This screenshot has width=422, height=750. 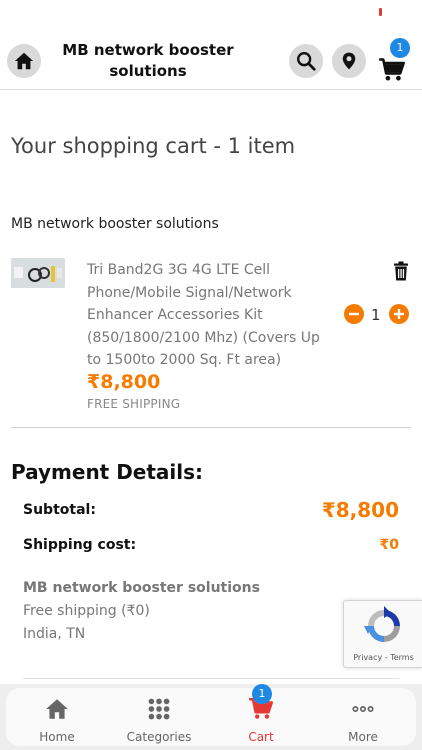 What do you see at coordinates (159, 709) in the screenshot?
I see `grid-icon` at bounding box center [159, 709].